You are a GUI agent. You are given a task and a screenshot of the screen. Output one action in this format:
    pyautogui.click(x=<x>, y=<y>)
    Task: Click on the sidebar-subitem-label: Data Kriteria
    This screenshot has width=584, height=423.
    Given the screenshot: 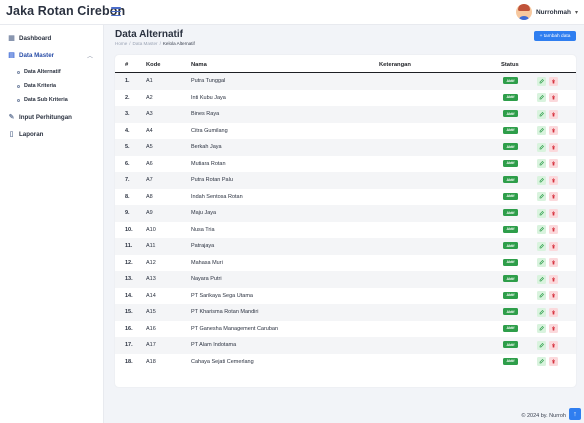 What is the action you would take?
    pyautogui.click(x=40, y=86)
    